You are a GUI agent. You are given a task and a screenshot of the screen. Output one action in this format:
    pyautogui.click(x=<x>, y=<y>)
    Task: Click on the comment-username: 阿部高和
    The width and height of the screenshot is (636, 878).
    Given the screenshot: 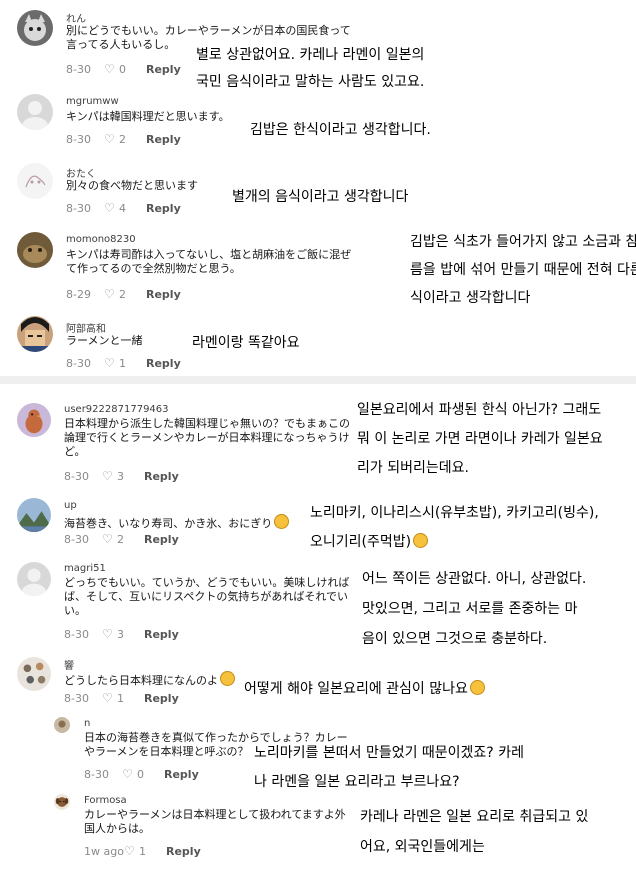 What is the action you would take?
    pyautogui.click(x=86, y=327)
    